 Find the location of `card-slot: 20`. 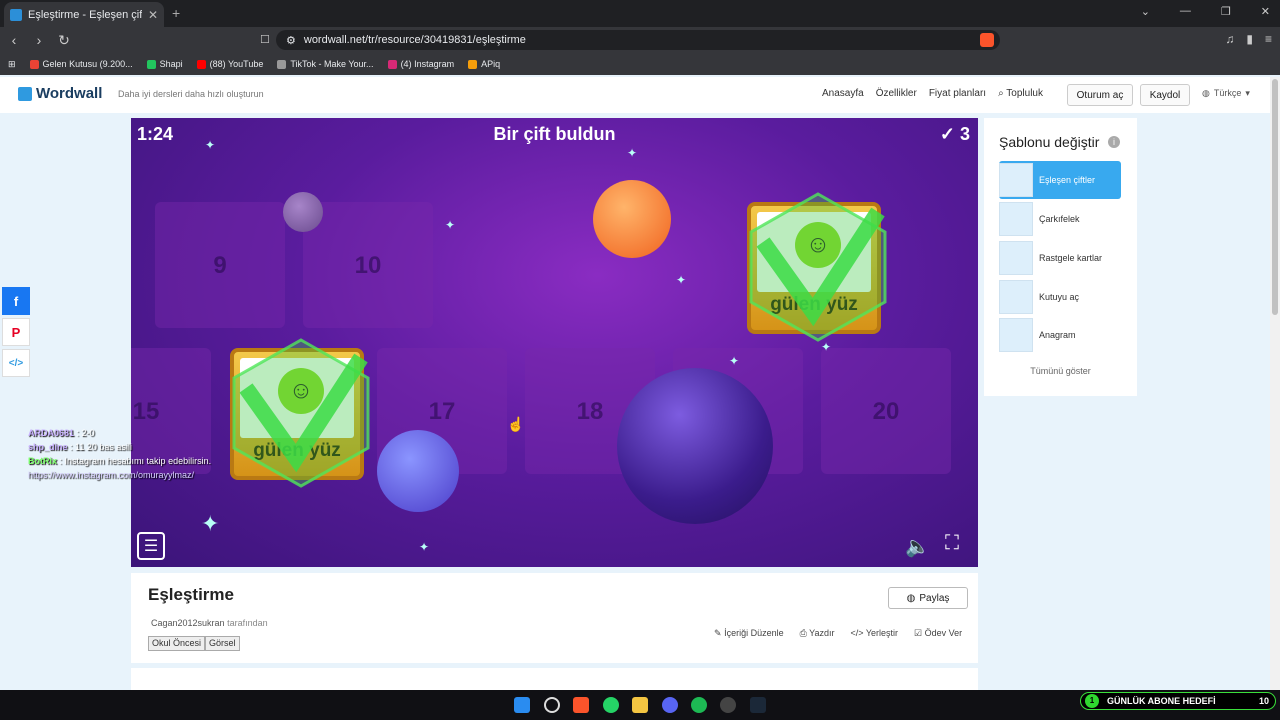

card-slot: 20 is located at coordinates (886, 411).